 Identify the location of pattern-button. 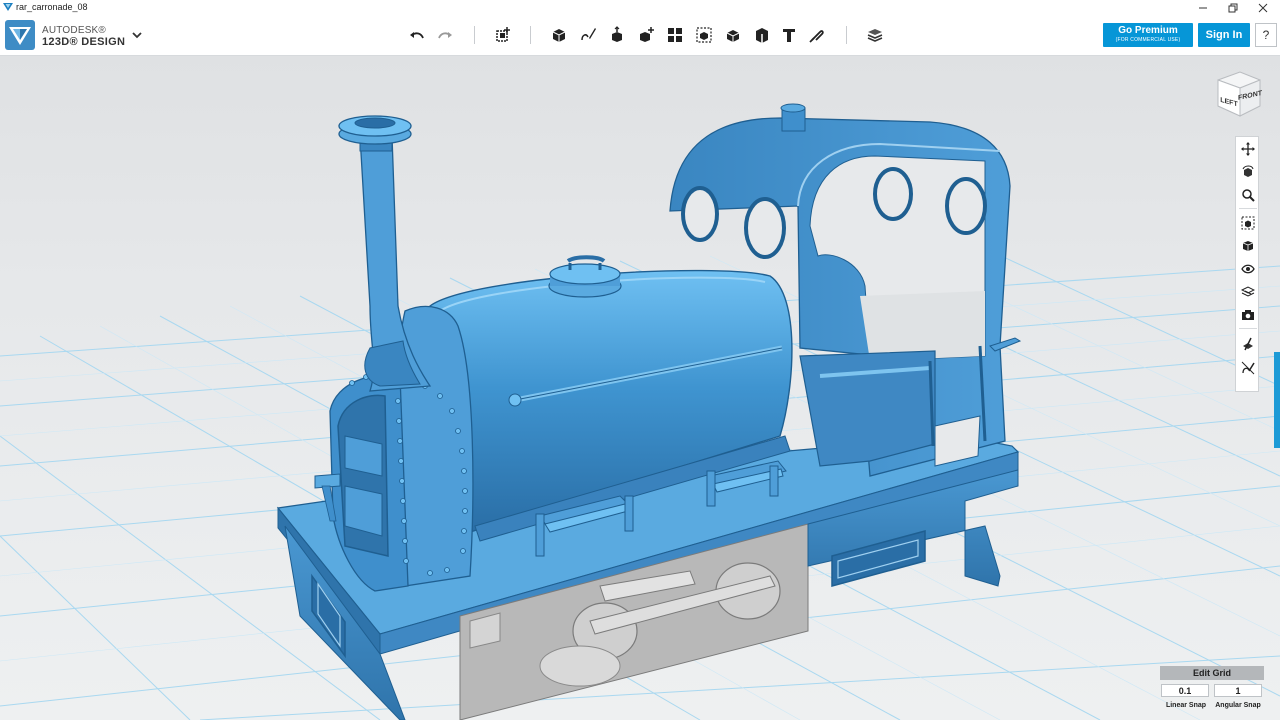
(675, 35).